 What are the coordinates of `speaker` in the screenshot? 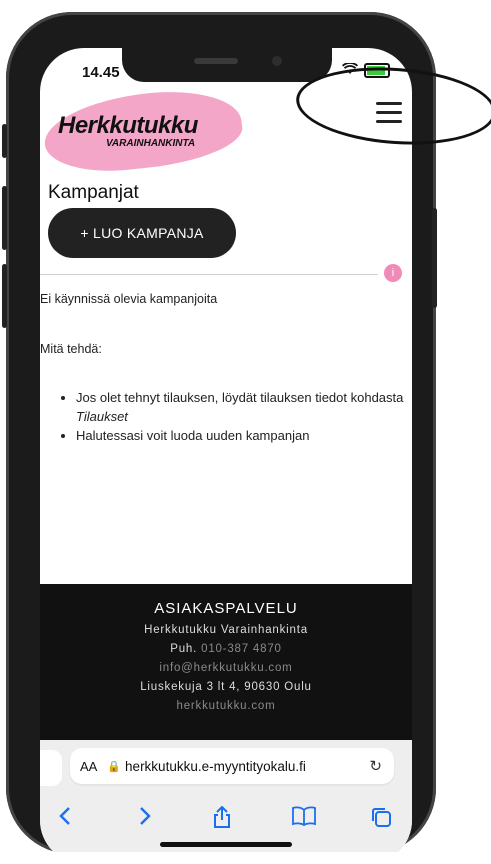 It's located at (216, 61).